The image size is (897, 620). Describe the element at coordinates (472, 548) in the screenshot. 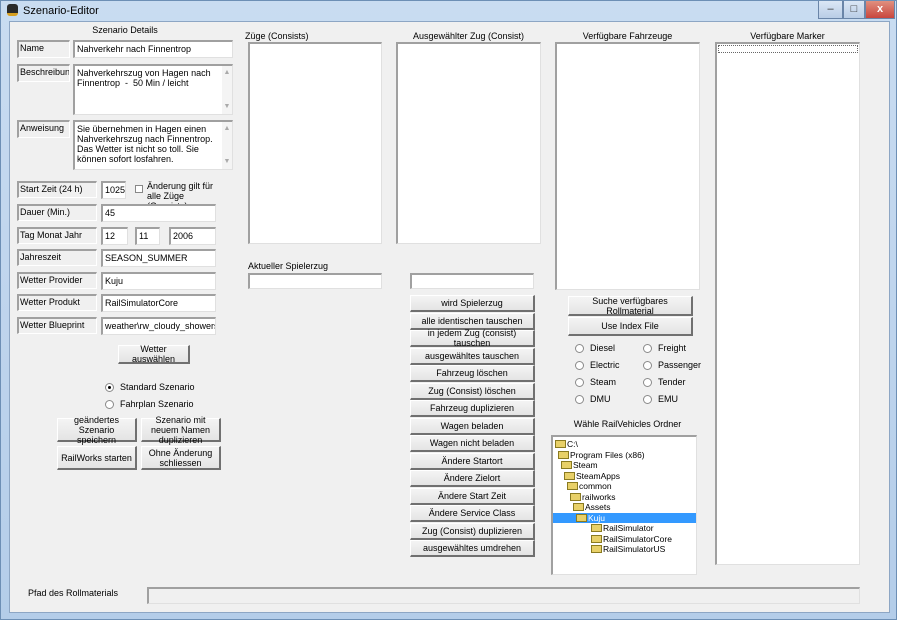

I see `action-button: ausgewähltes umdrehen` at that location.